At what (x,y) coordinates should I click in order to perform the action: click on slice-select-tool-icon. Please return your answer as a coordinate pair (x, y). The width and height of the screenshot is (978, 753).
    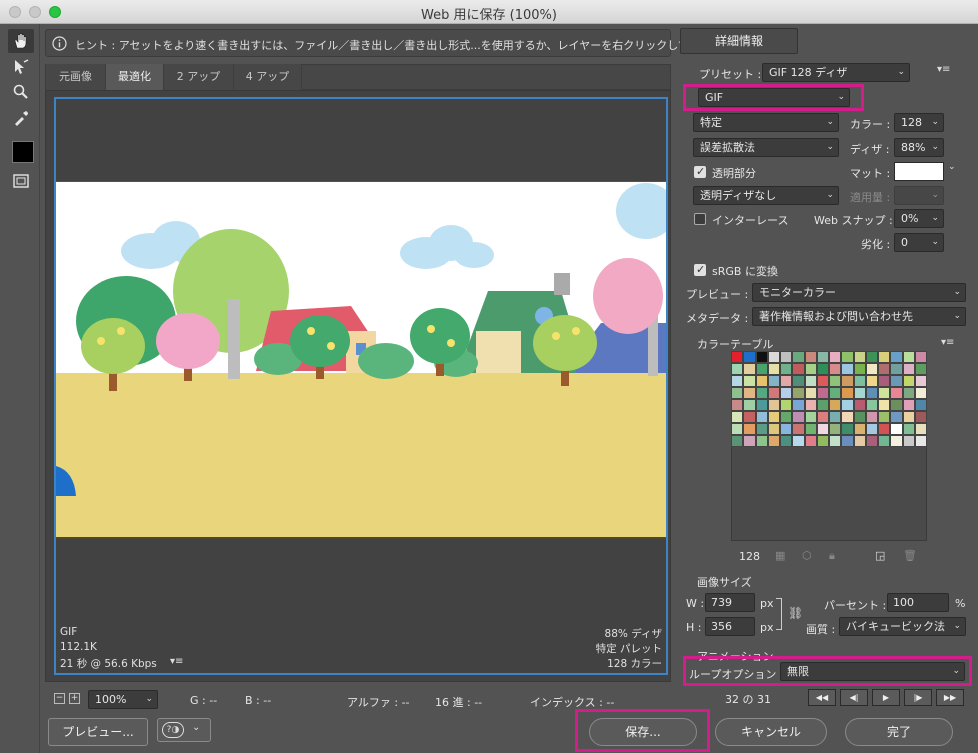
    Looking at the image, I should click on (21, 67).